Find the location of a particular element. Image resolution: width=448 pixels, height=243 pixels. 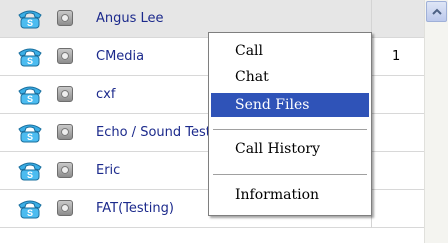

menu-item-information: Information is located at coordinates (290, 195).